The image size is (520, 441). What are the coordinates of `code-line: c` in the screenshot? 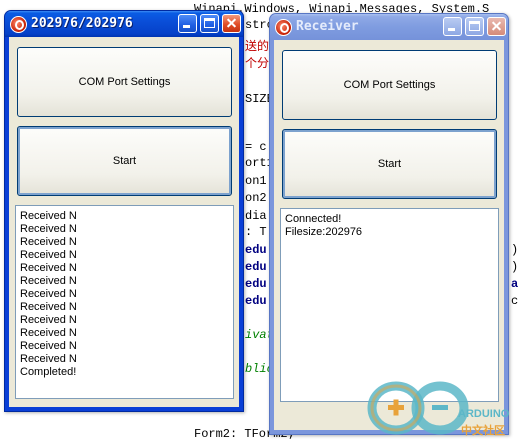 It's located at (515, 301).